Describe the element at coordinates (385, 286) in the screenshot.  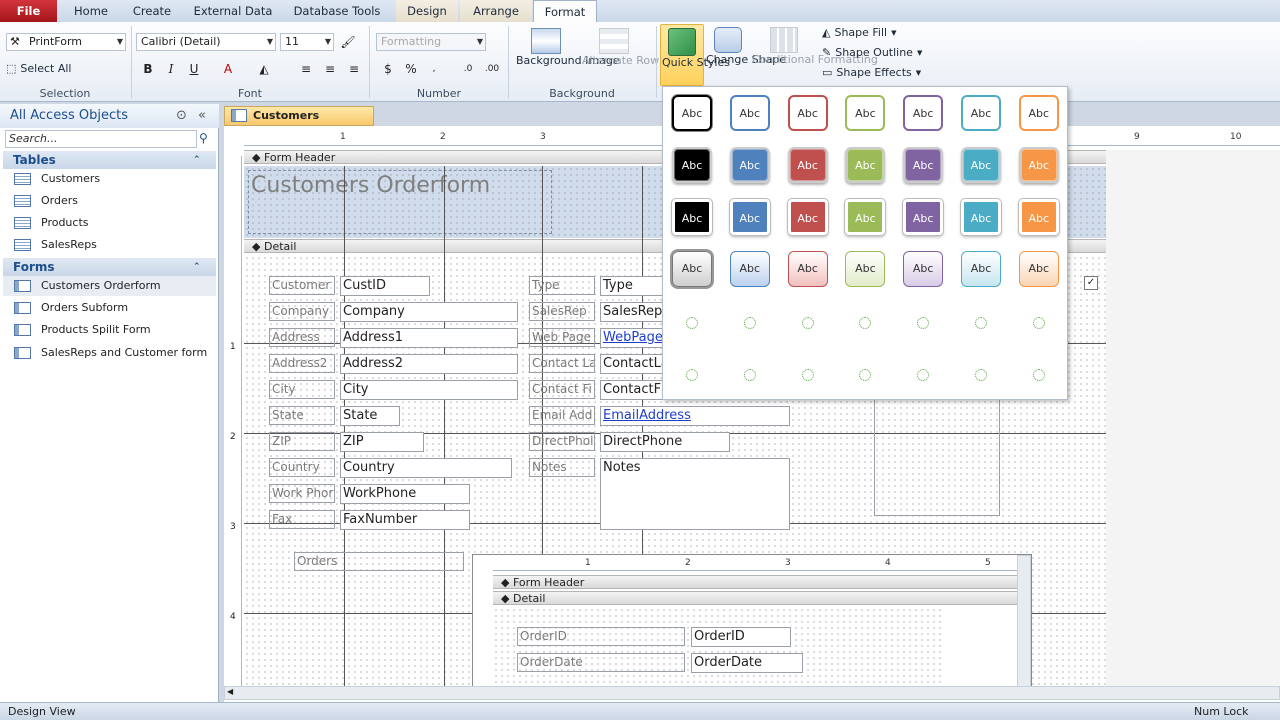
I see `field-custid: CustID` at that location.